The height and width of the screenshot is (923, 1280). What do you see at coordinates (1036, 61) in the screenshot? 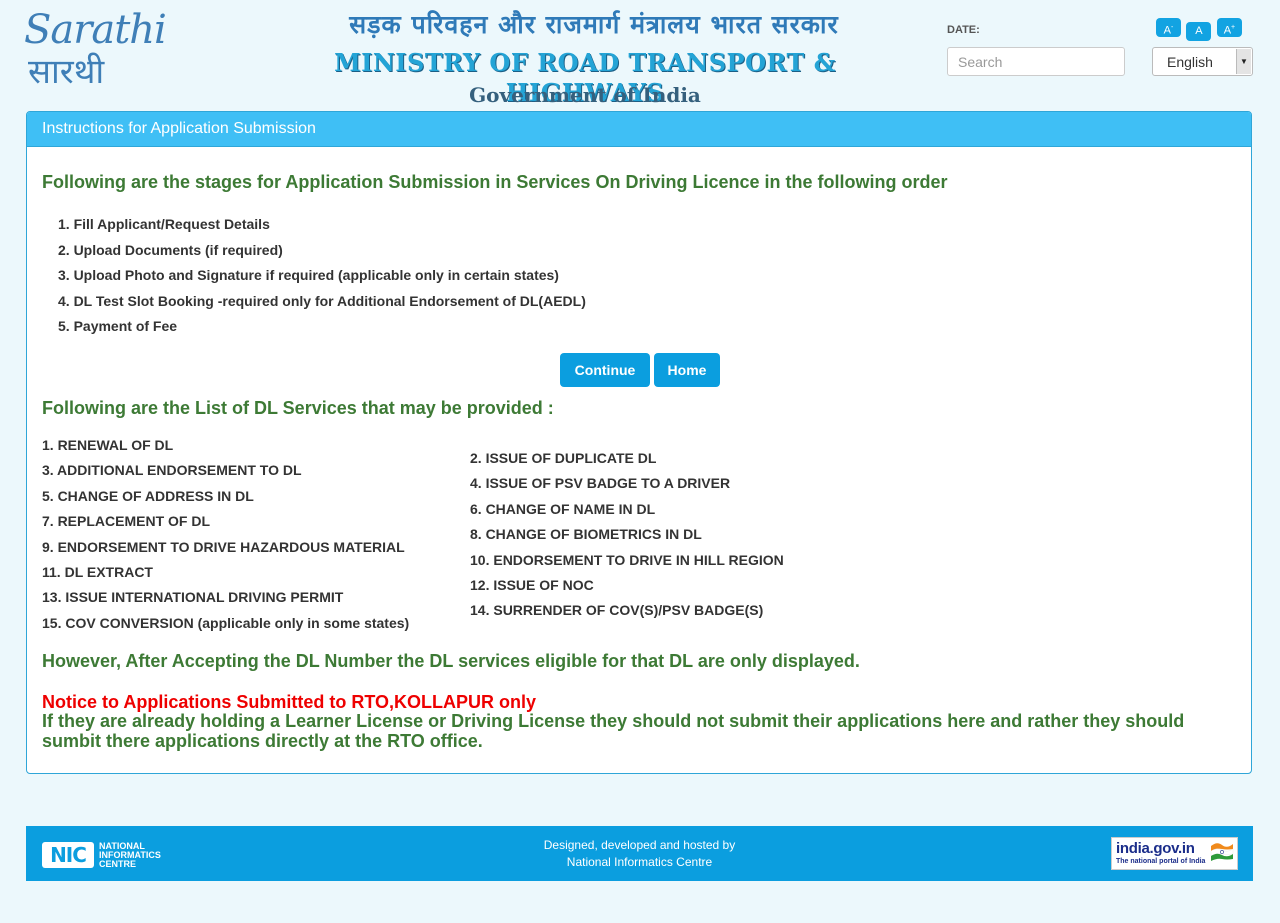
I see `search-input` at bounding box center [1036, 61].